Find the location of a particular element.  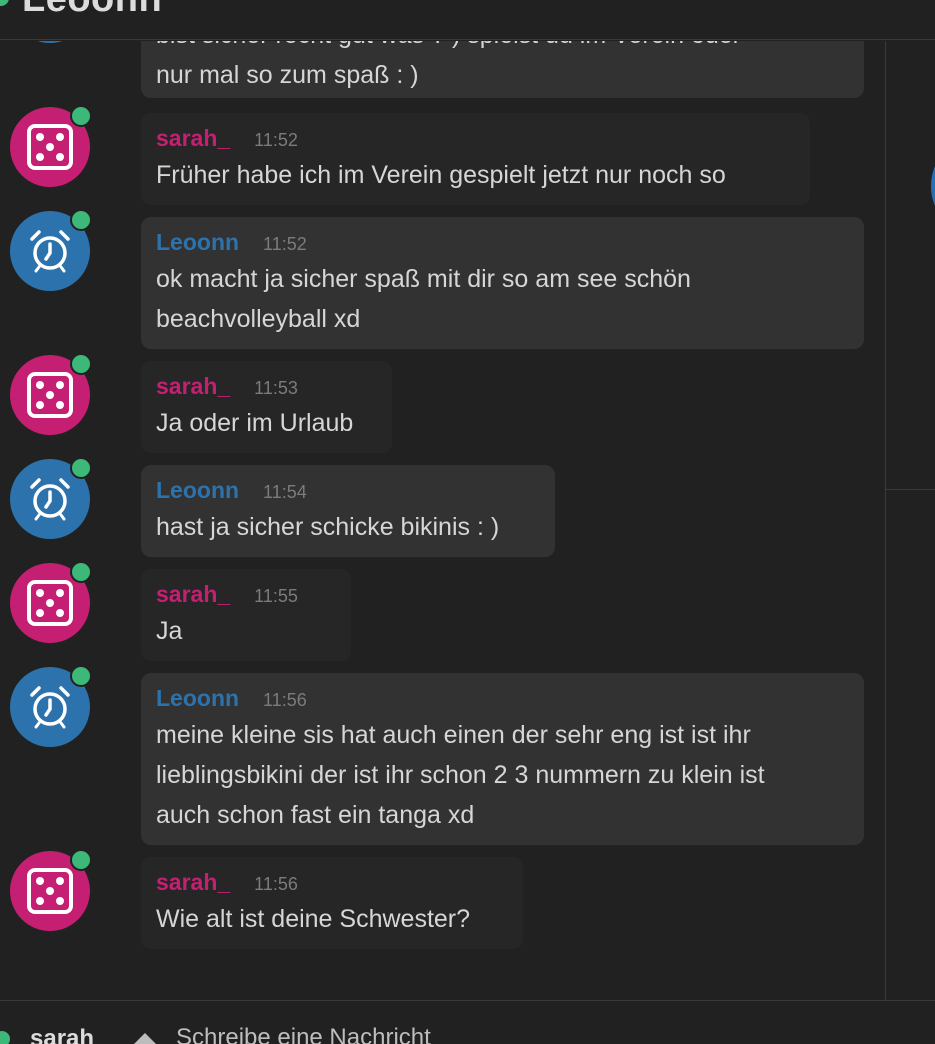

member-avatar is located at coordinates (933, 186).